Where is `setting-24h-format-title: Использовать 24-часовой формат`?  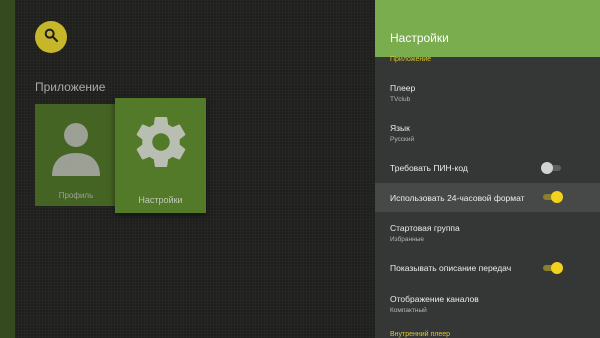 setting-24h-format-title: Использовать 24-часовой формат is located at coordinates (457, 198).